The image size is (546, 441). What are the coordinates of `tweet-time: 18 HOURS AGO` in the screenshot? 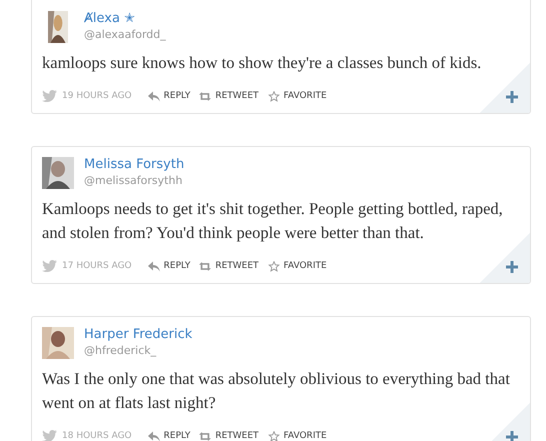 It's located at (97, 436).